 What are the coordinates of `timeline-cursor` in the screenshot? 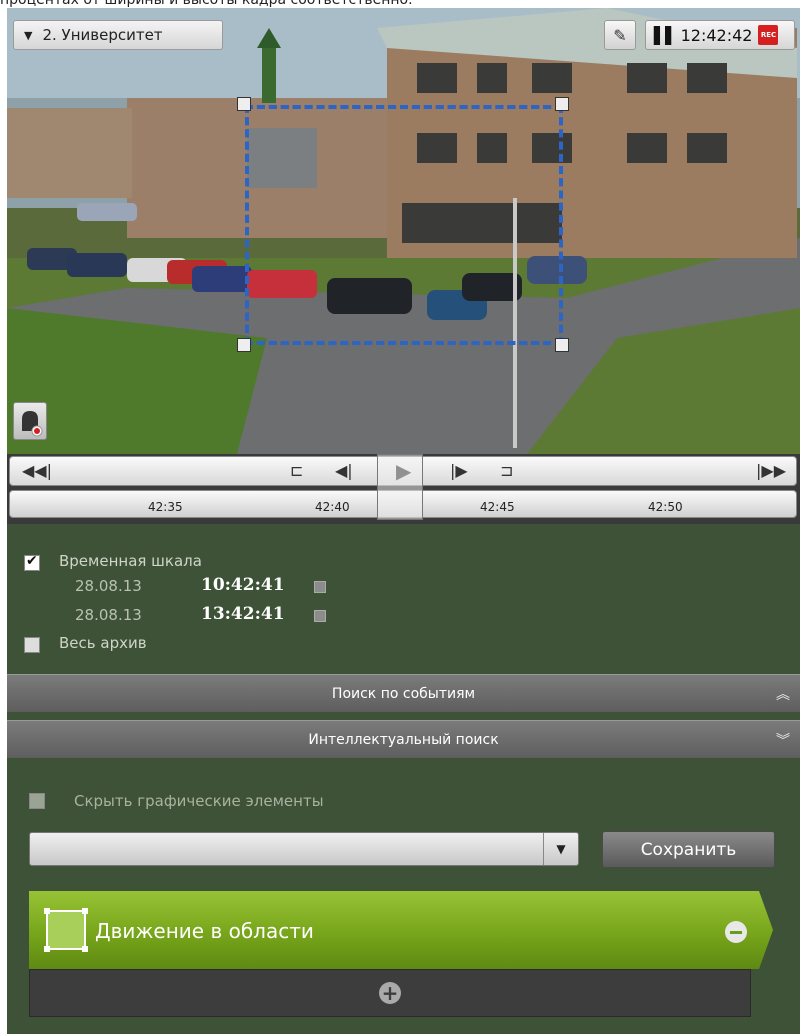 It's located at (400, 487).